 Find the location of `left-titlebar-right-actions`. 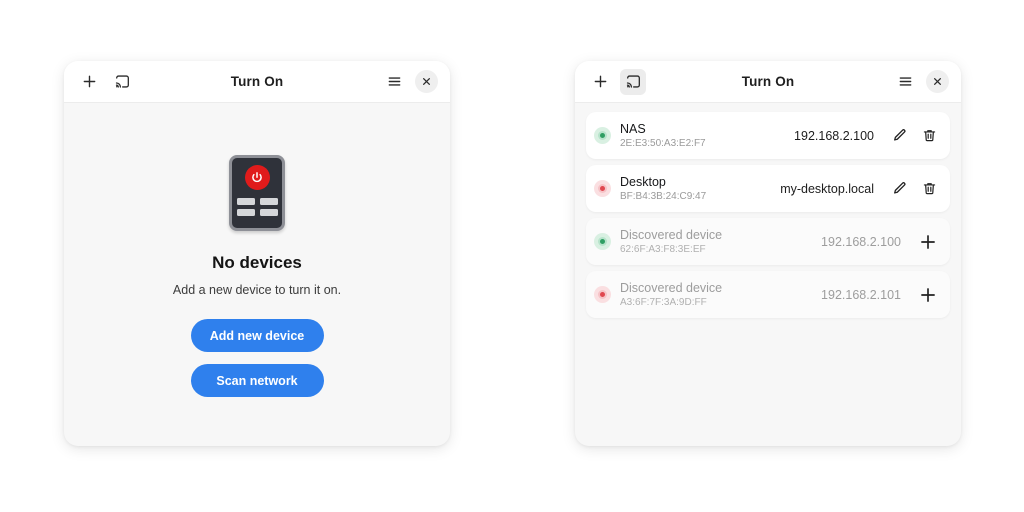

left-titlebar-right-actions is located at coordinates (409, 82).